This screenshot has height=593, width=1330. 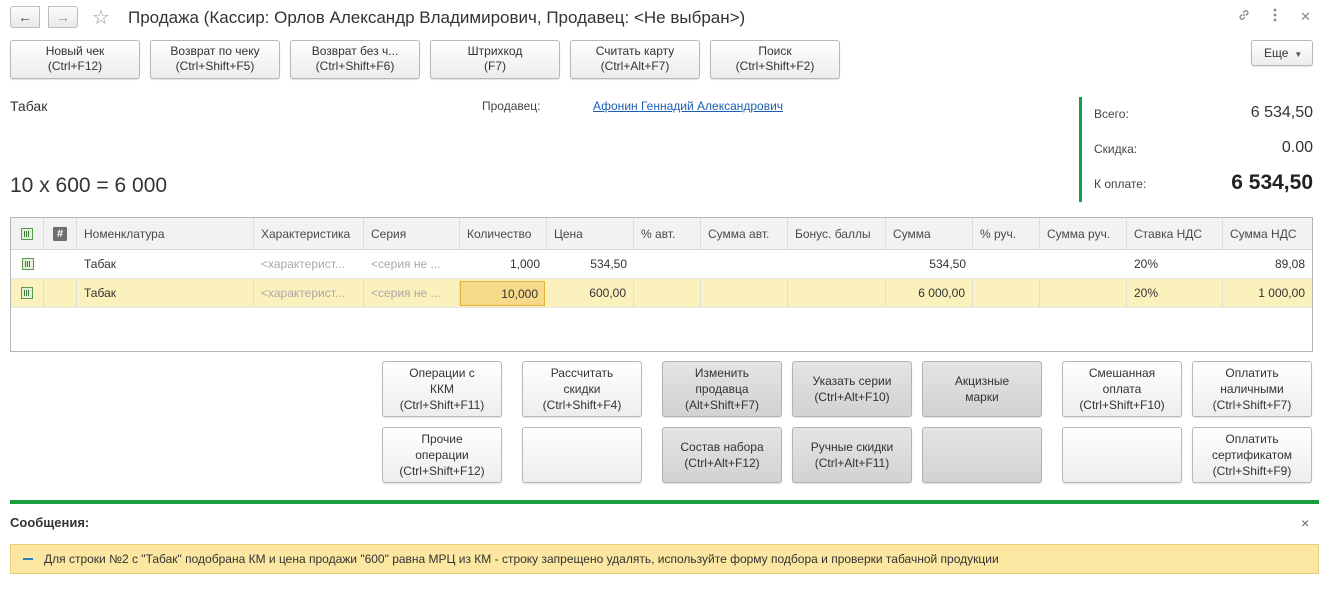 I want to click on link-icon, so click(x=1244, y=16).